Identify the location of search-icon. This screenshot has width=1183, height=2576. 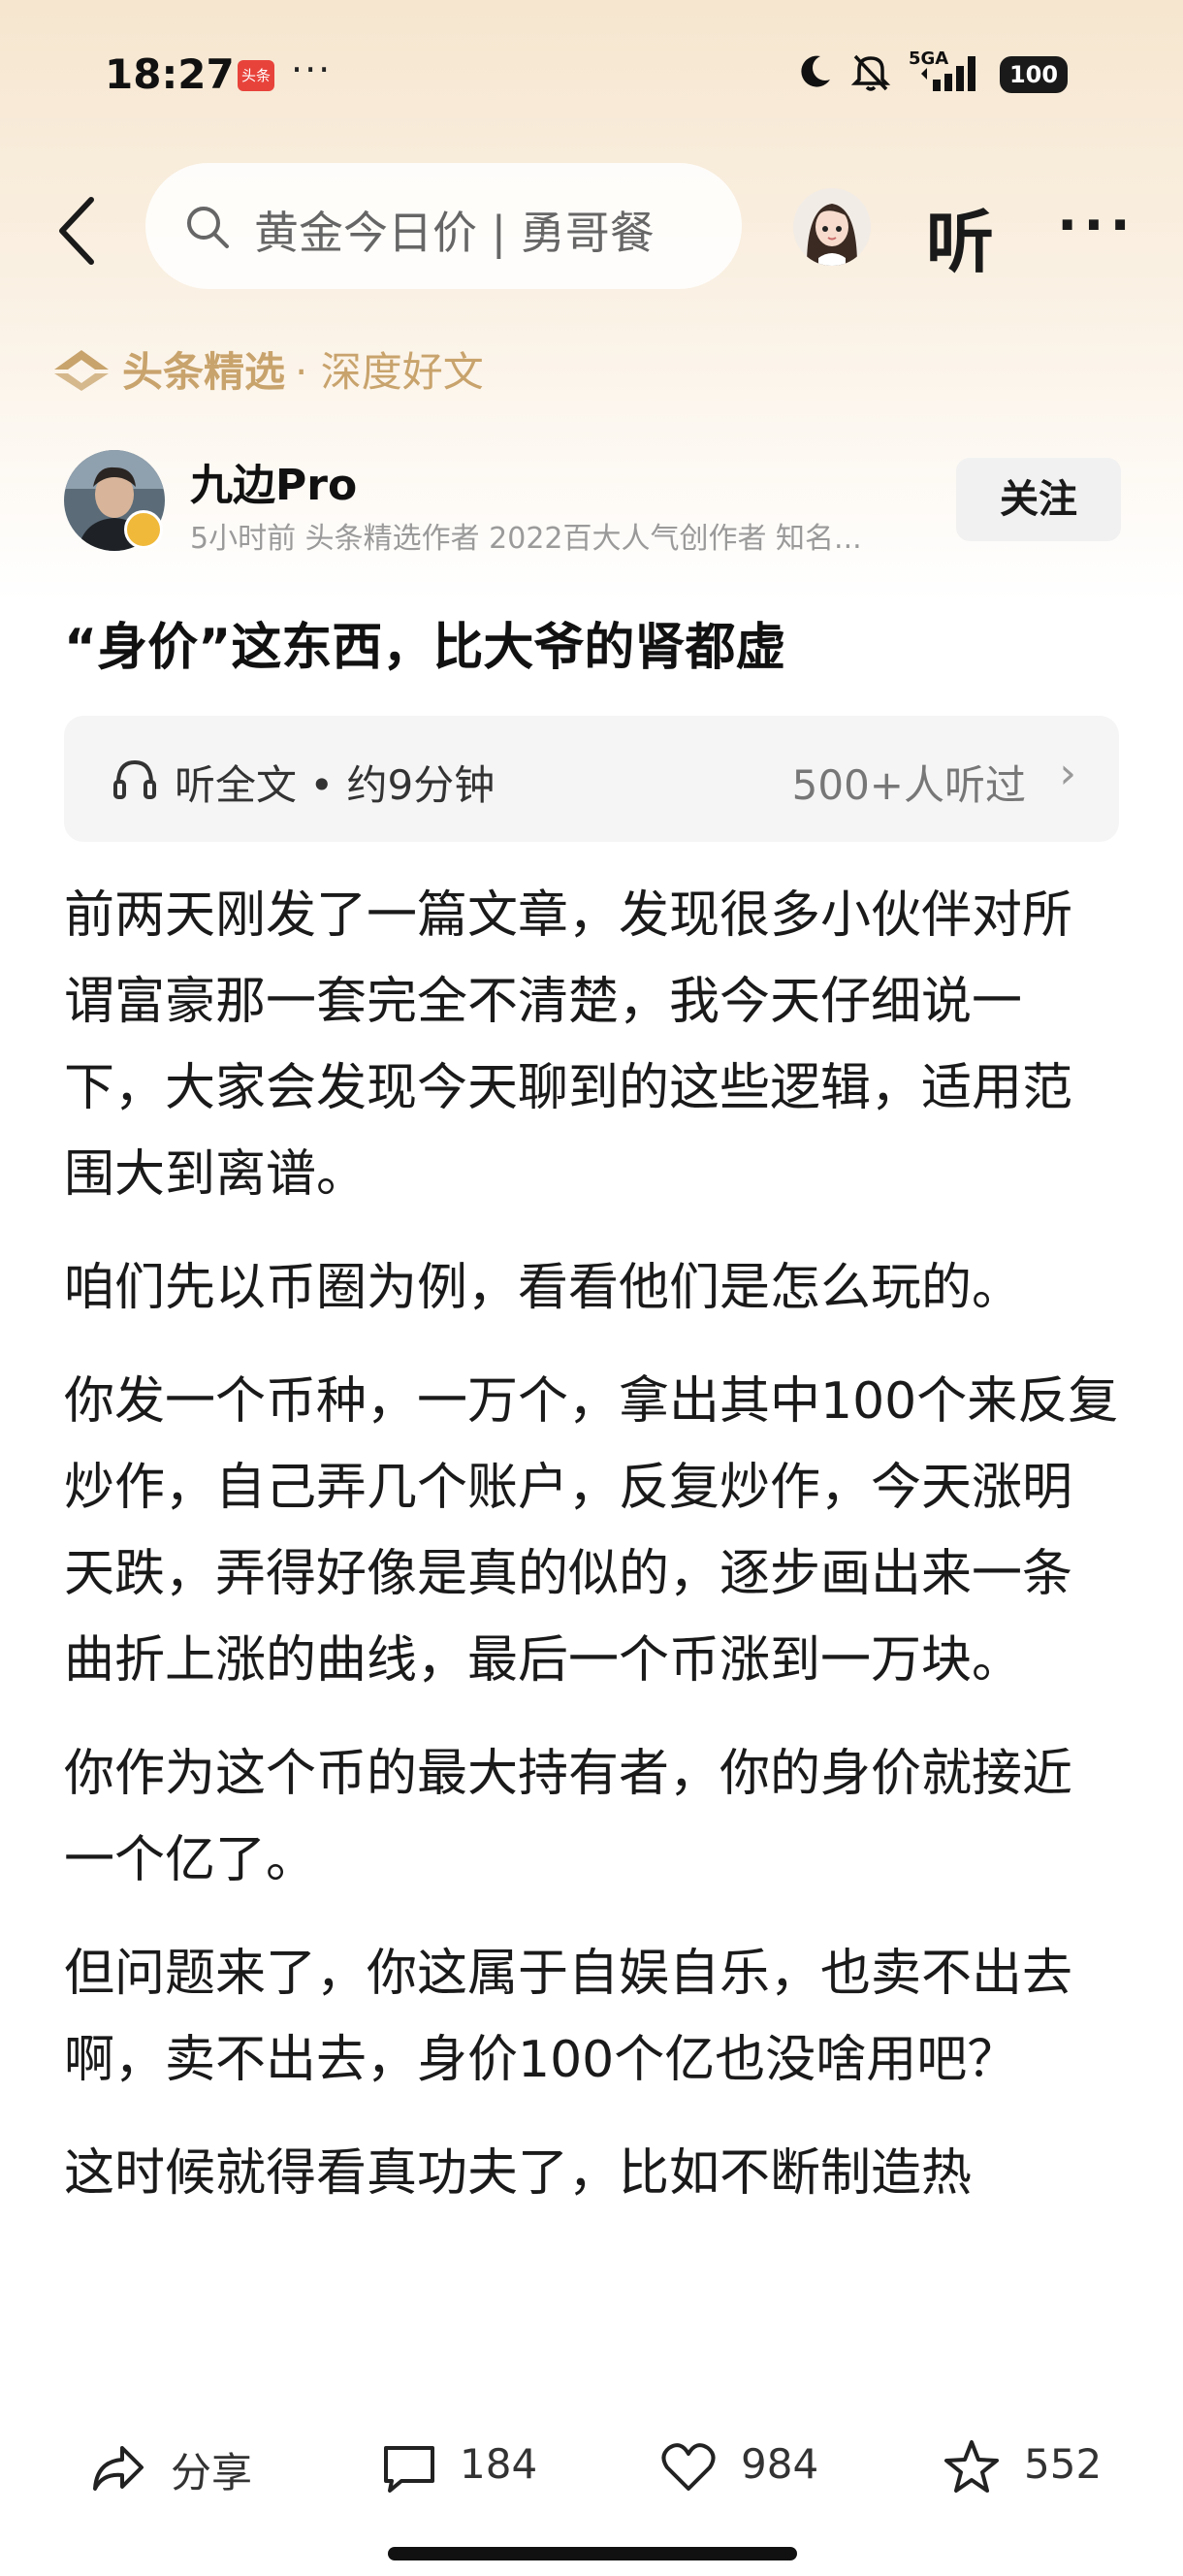
(208, 227).